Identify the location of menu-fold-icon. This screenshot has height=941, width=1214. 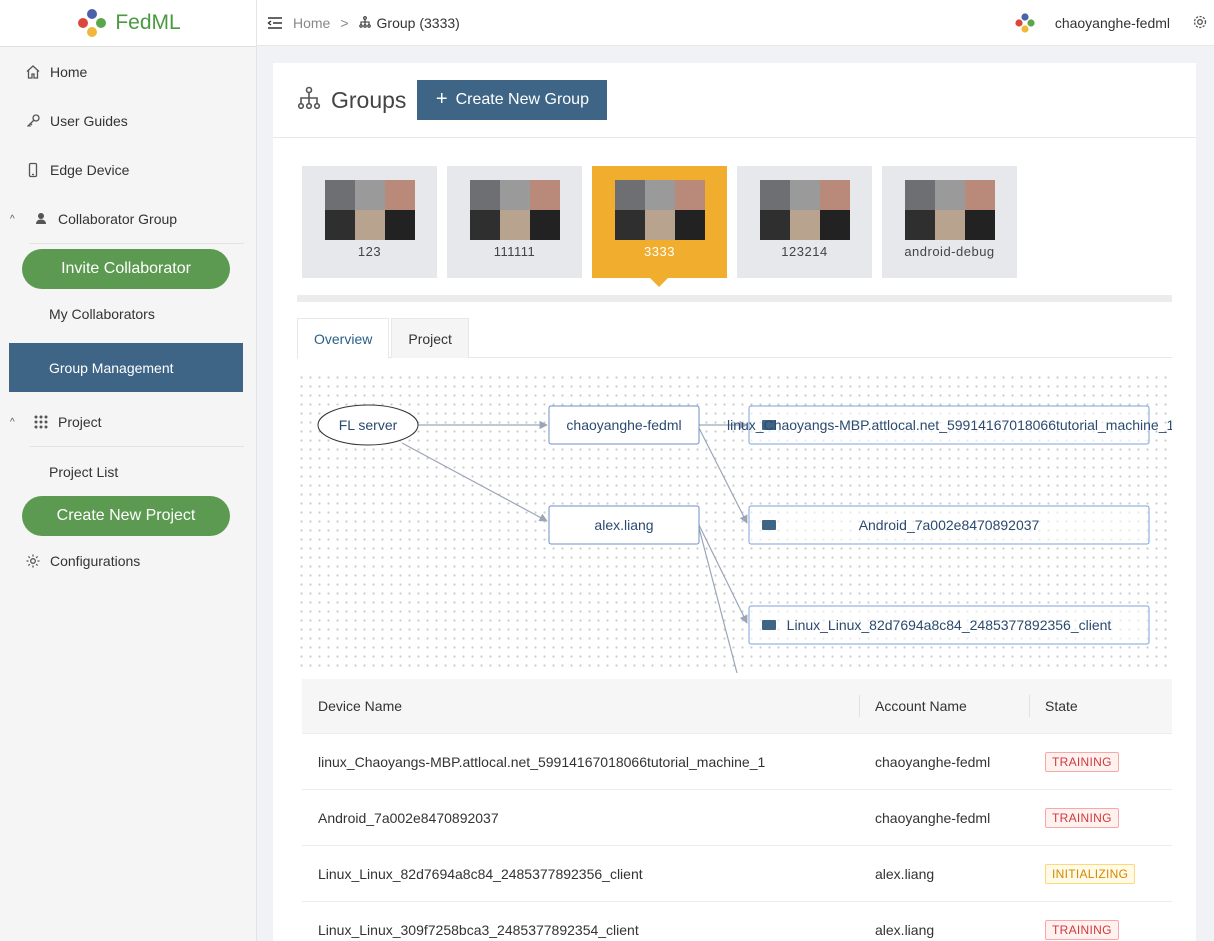
(275, 25).